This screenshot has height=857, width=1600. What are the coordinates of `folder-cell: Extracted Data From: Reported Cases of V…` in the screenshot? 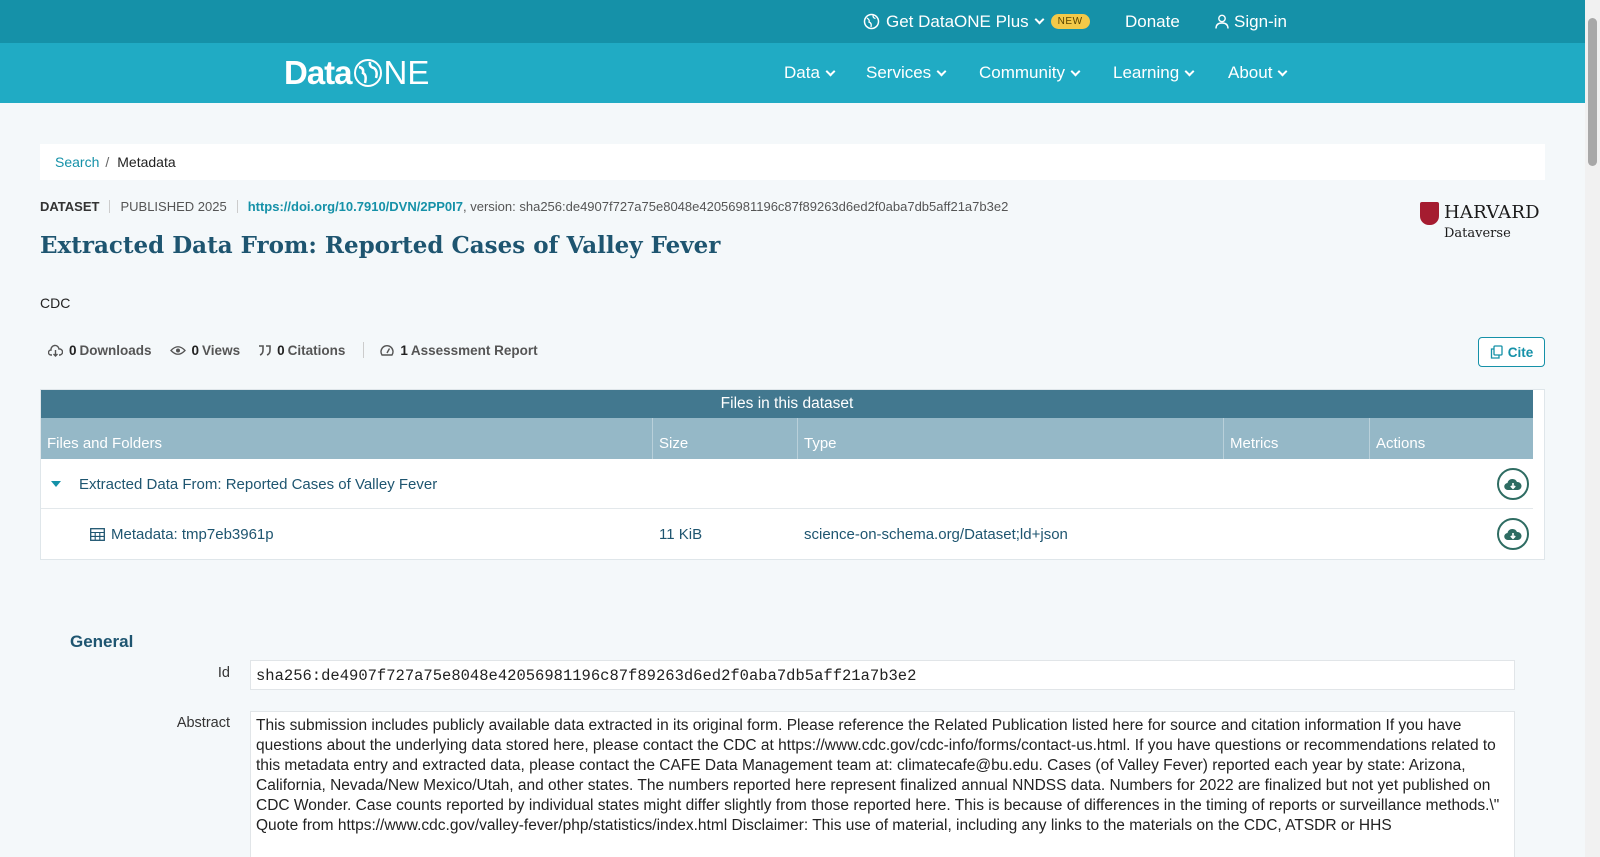 It's located at (244, 484).